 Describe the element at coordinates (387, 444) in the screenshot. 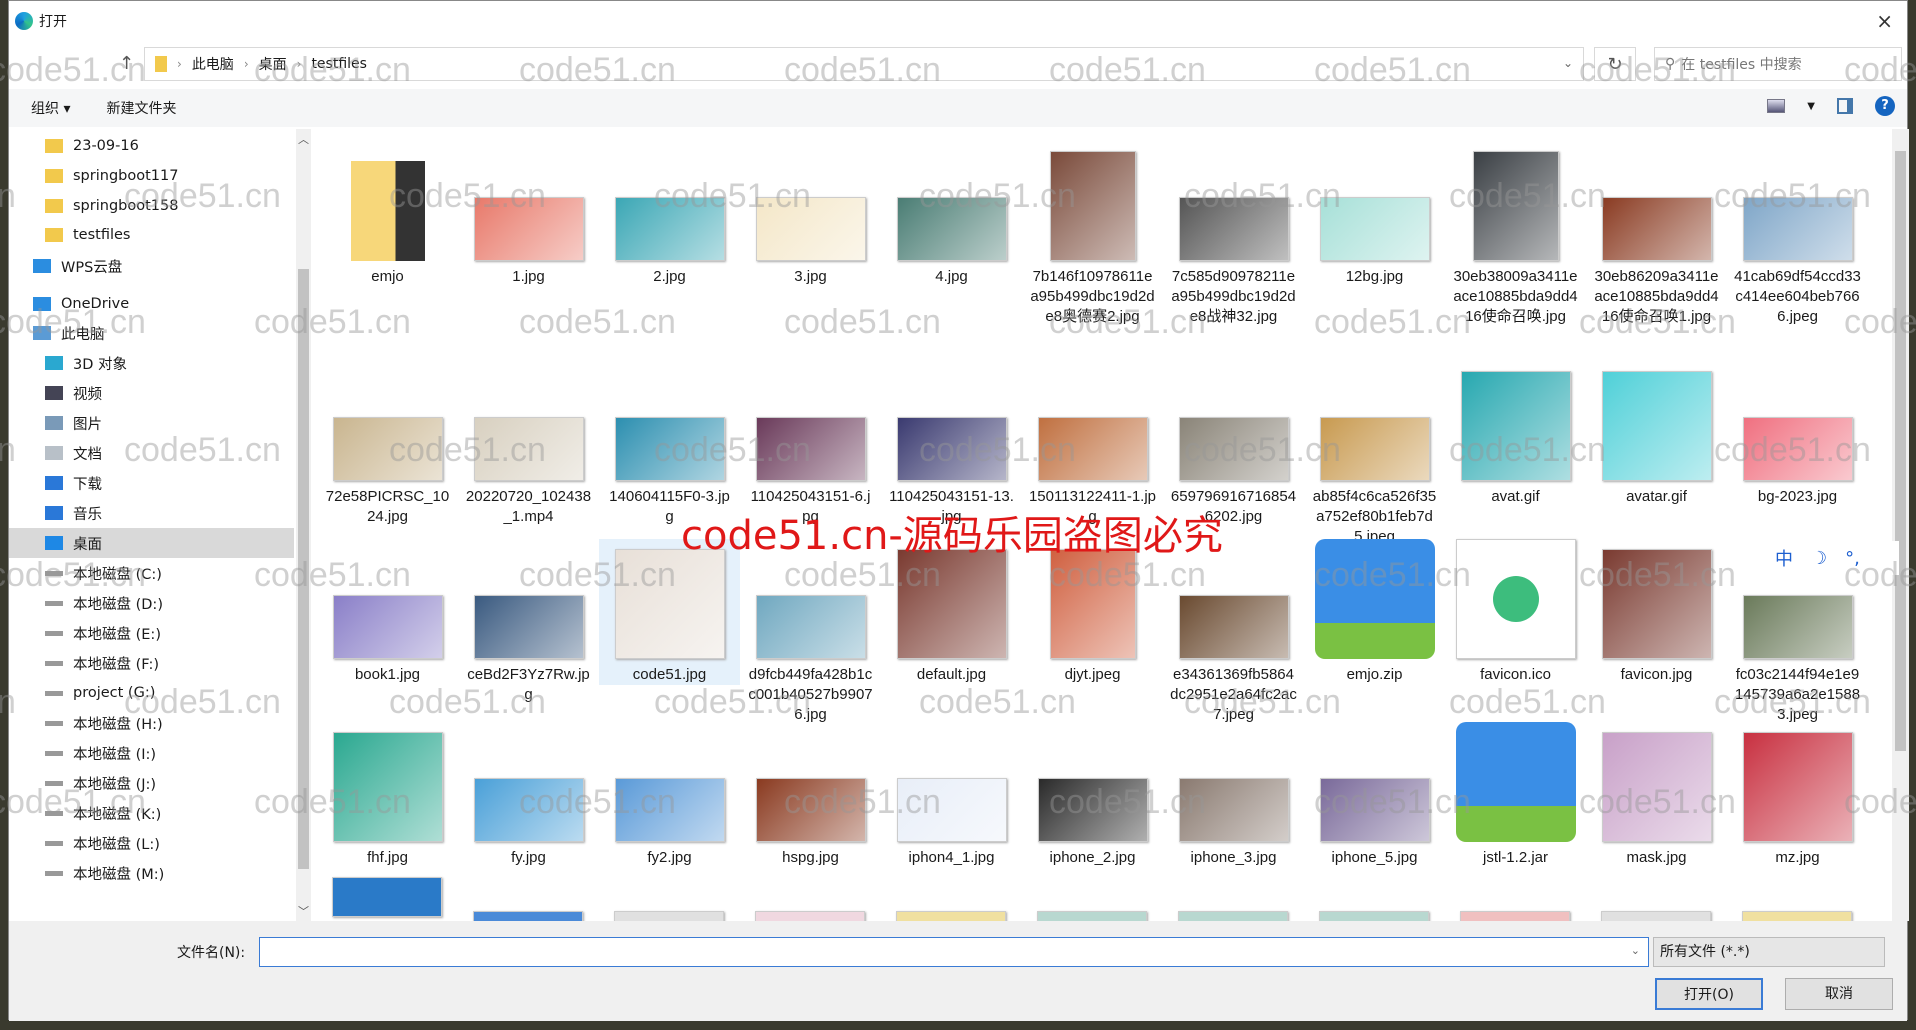

I see `file-item: 72e58PICRSC_1024.jpg` at that location.